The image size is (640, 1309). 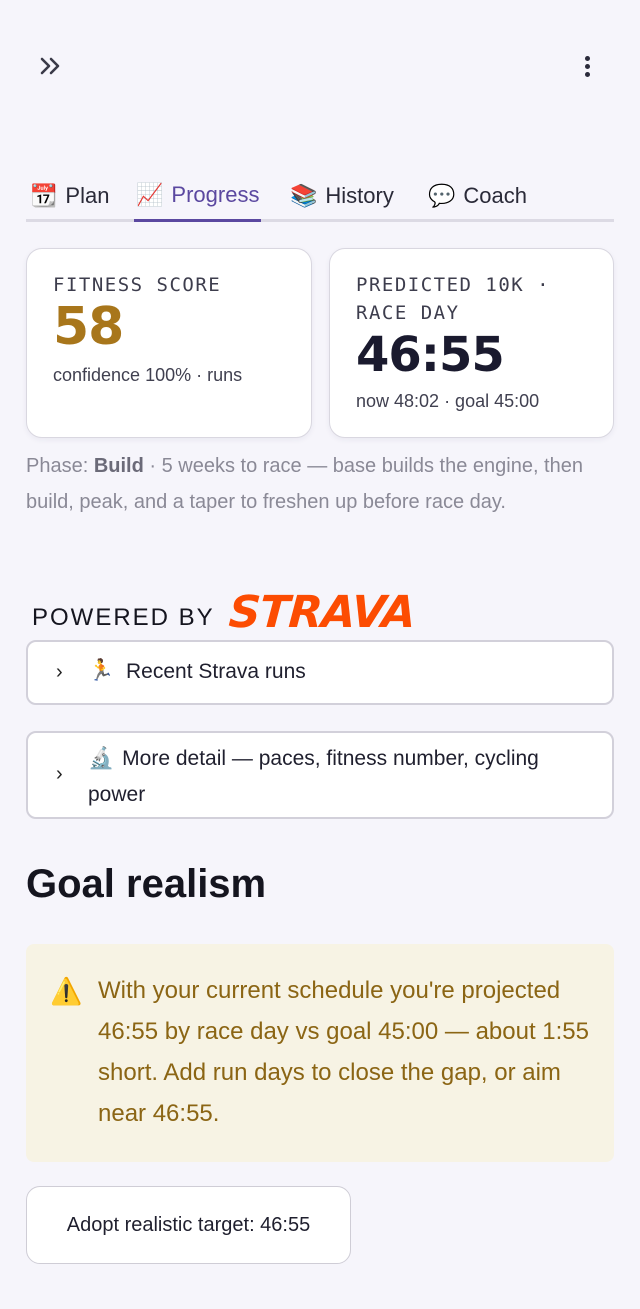 What do you see at coordinates (320, 672) in the screenshot?
I see `recent-runs-expander: › 🏃 Recent Strava runs` at bounding box center [320, 672].